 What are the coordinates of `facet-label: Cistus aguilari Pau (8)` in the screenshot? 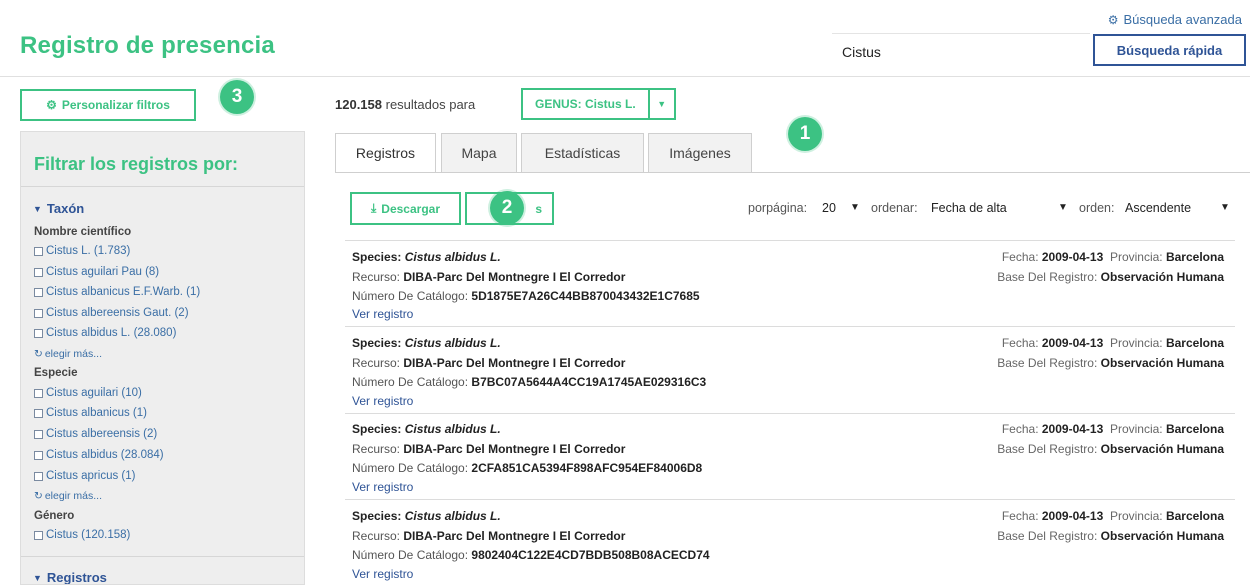 It's located at (103, 272).